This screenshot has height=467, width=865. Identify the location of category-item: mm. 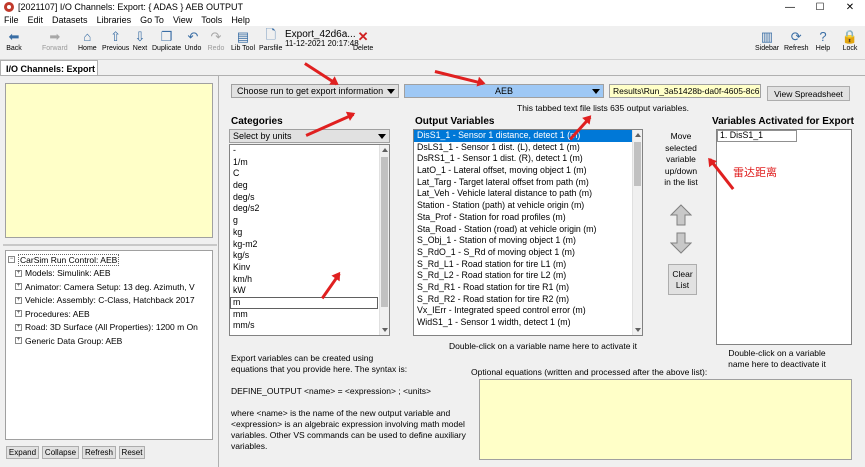
(309, 315).